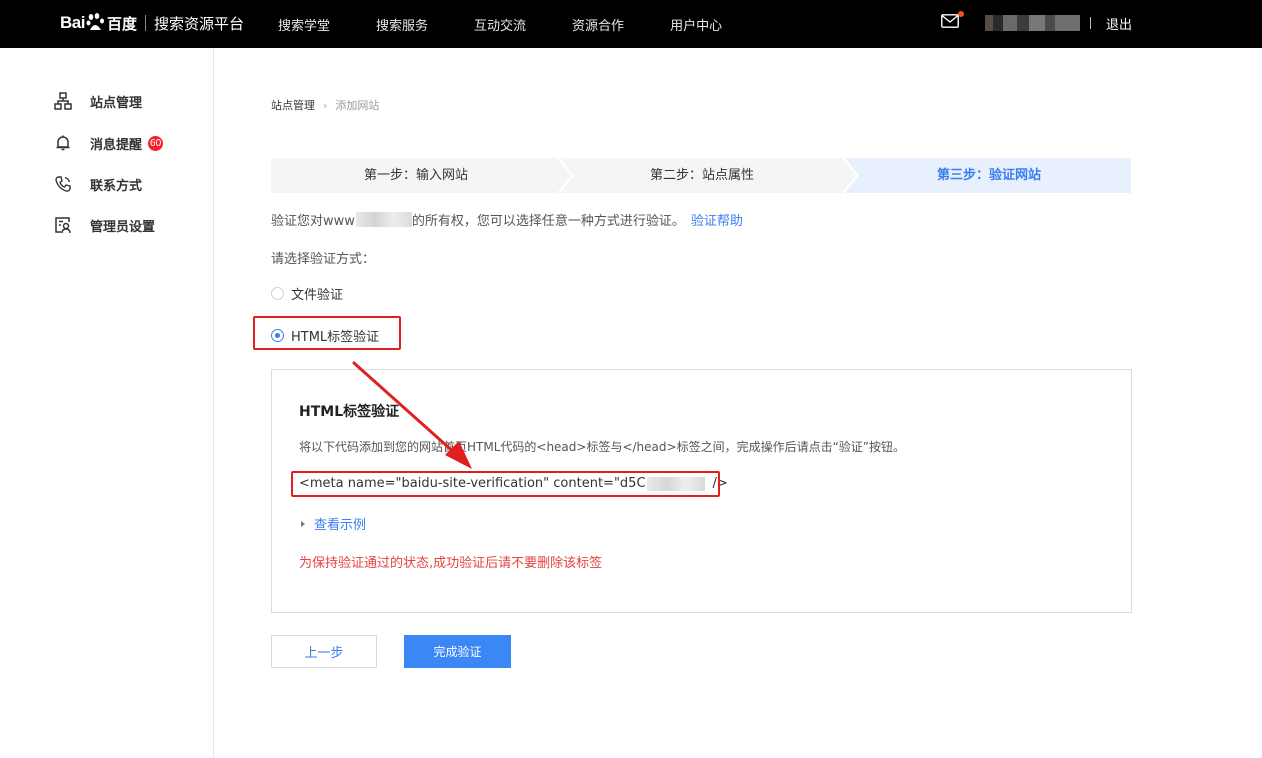 This screenshot has width=1262, height=758. I want to click on nav-resource-cooperation: 资源合作, so click(598, 24).